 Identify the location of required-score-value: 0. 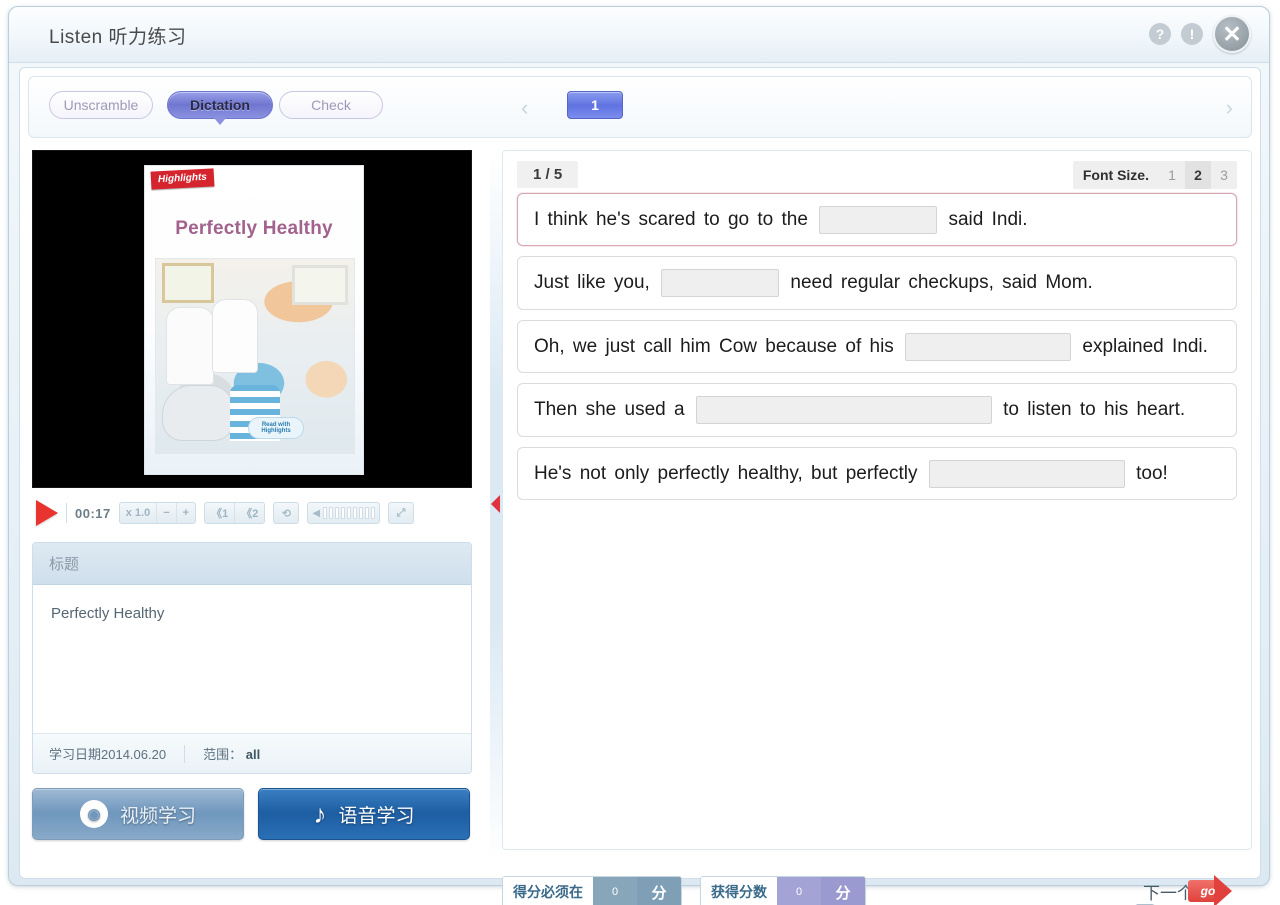
(615, 891).